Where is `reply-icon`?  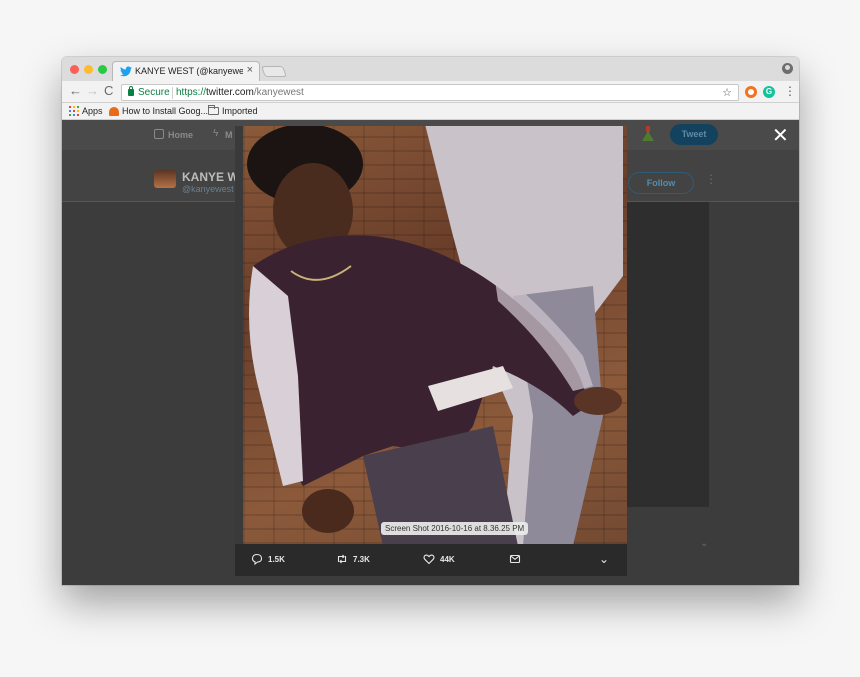
reply-icon is located at coordinates (257, 559).